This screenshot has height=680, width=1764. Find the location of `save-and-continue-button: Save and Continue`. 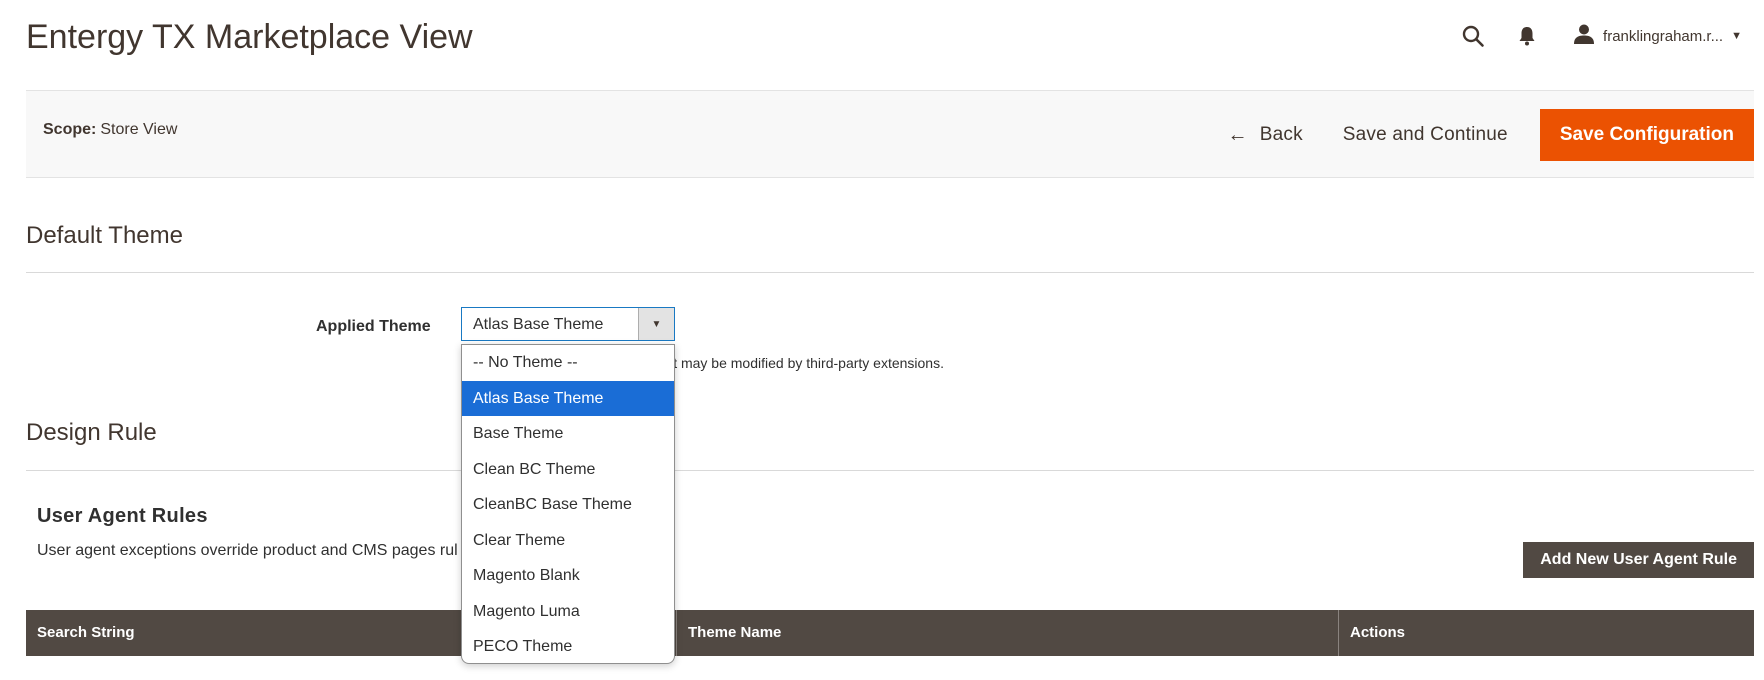

save-and-continue-button: Save and Continue is located at coordinates (1425, 135).